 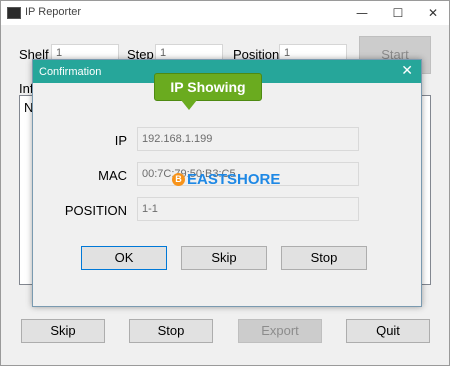 What do you see at coordinates (53, 12) in the screenshot?
I see `window-title: IP Reporter` at bounding box center [53, 12].